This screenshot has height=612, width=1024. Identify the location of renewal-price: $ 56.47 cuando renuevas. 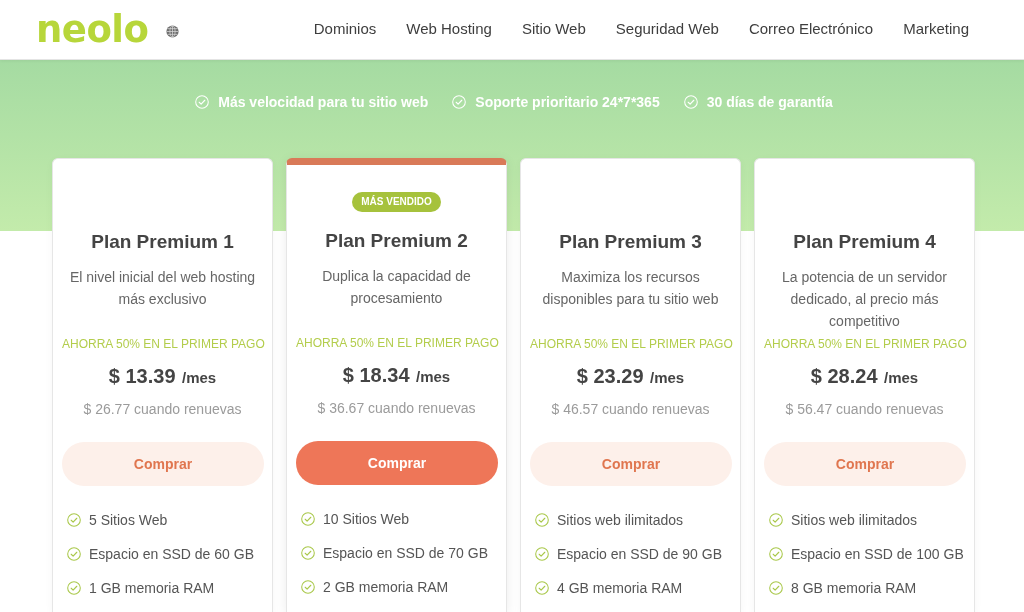
(864, 409).